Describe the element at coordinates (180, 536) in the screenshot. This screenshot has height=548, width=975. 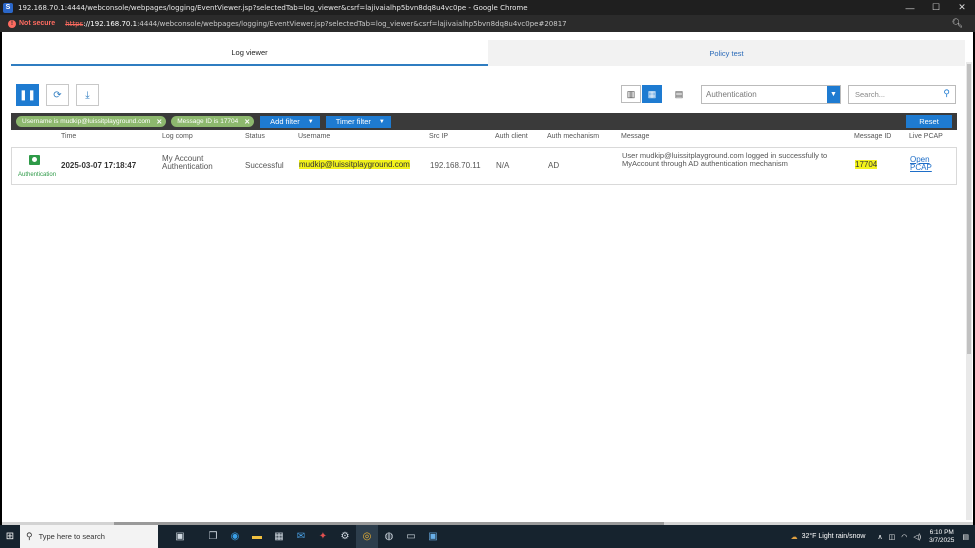
I see `news-widget-icon: ▣` at that location.